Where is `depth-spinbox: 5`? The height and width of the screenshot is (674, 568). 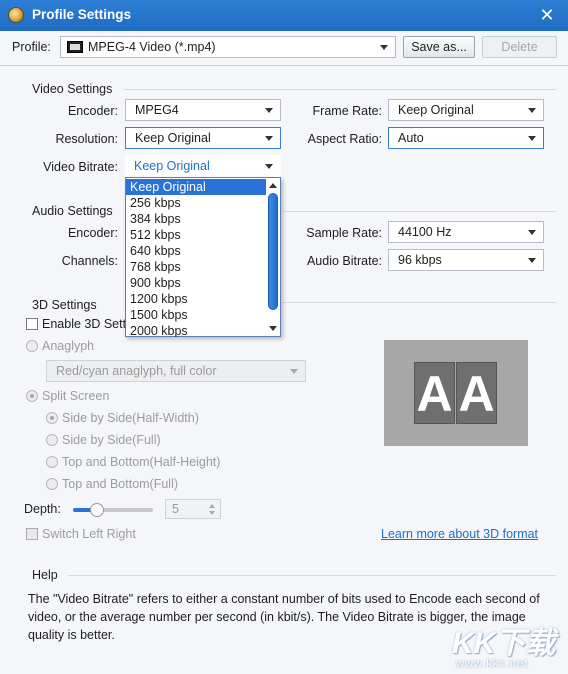
depth-spinbox: 5 is located at coordinates (193, 509).